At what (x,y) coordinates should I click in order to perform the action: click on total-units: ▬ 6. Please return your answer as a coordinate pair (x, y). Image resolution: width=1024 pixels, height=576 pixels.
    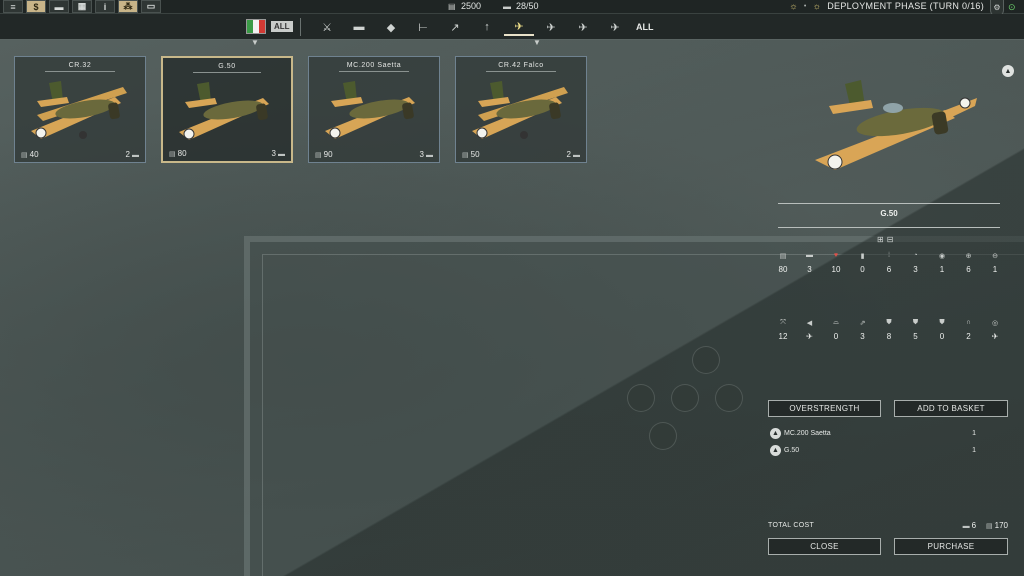
    Looking at the image, I should click on (969, 525).